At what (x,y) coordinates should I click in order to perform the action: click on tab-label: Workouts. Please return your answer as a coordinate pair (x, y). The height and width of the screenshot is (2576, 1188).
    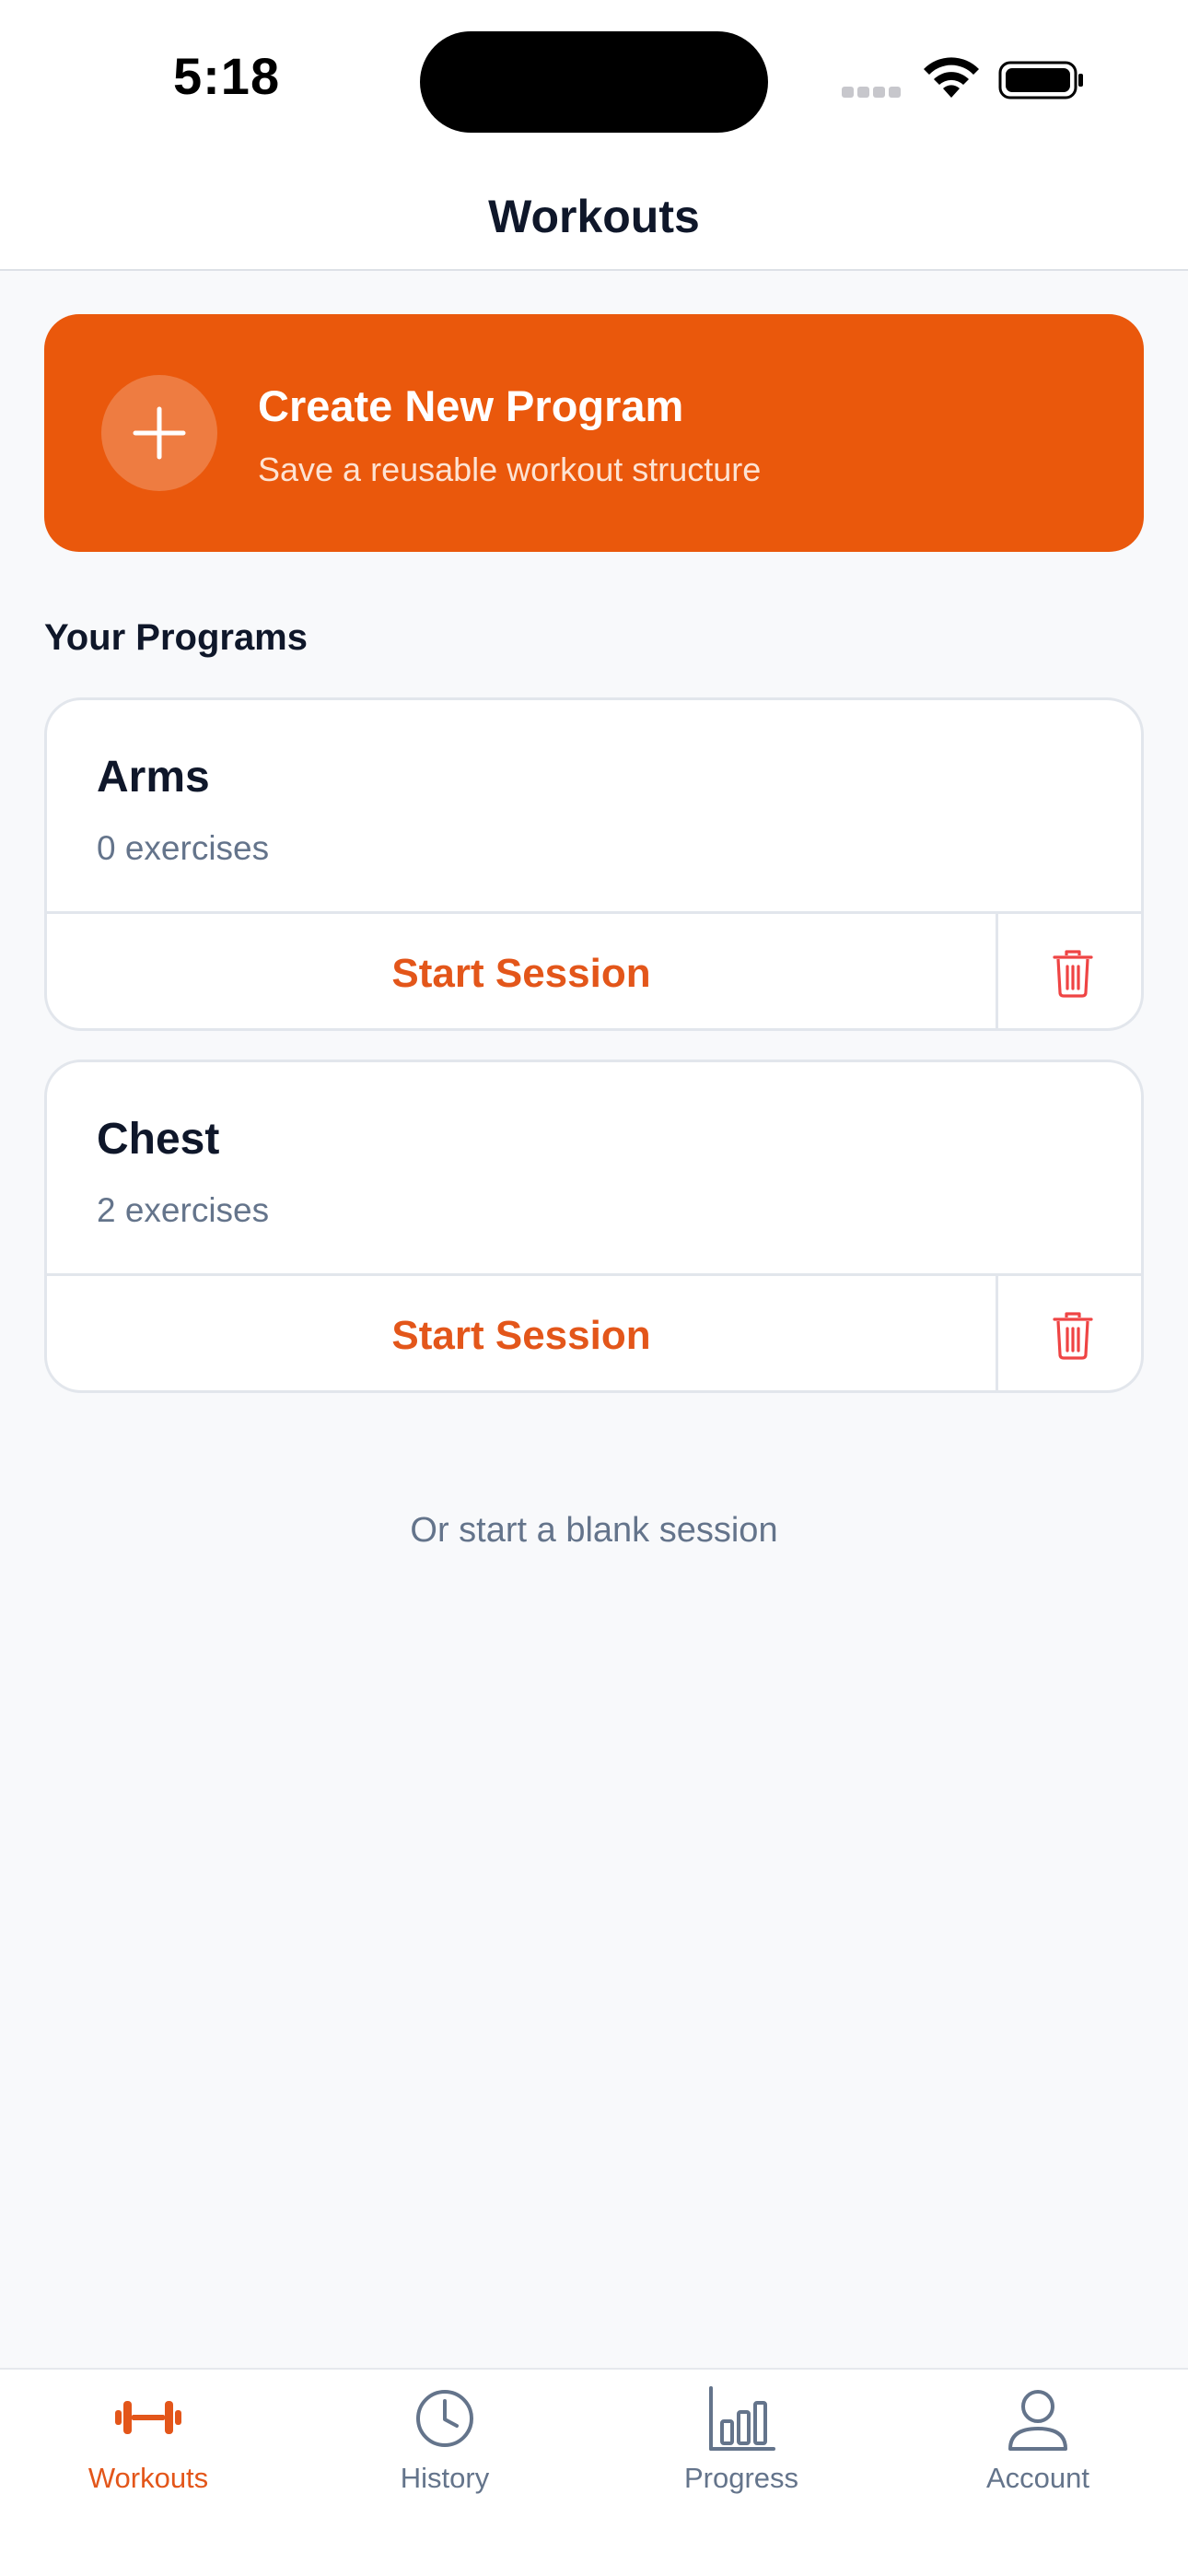
    Looking at the image, I should click on (148, 2478).